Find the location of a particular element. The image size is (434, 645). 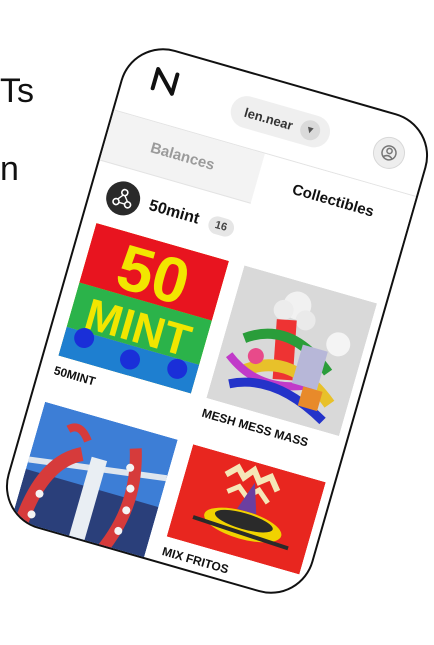

near-logo-icon is located at coordinates (165, 81).